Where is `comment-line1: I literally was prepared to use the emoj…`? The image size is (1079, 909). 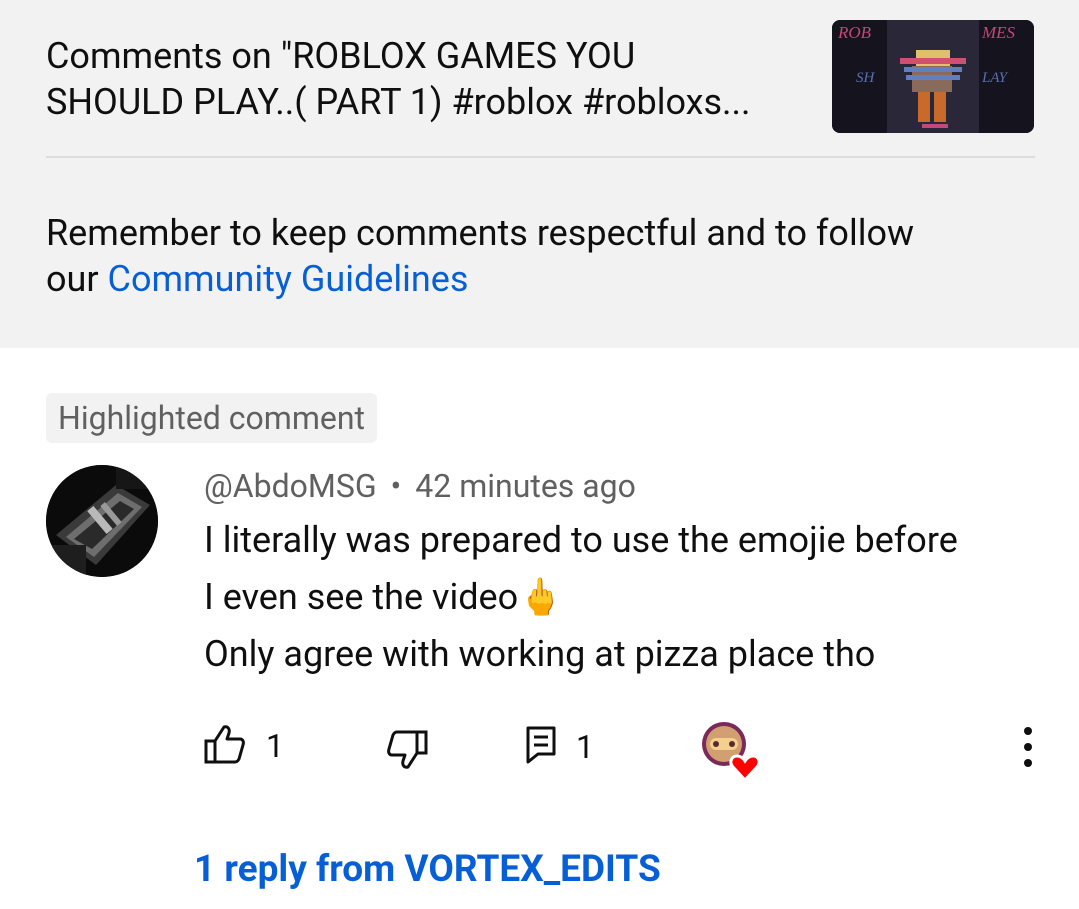
comment-line1: I literally was prepared to use the emoj… is located at coordinates (581, 540).